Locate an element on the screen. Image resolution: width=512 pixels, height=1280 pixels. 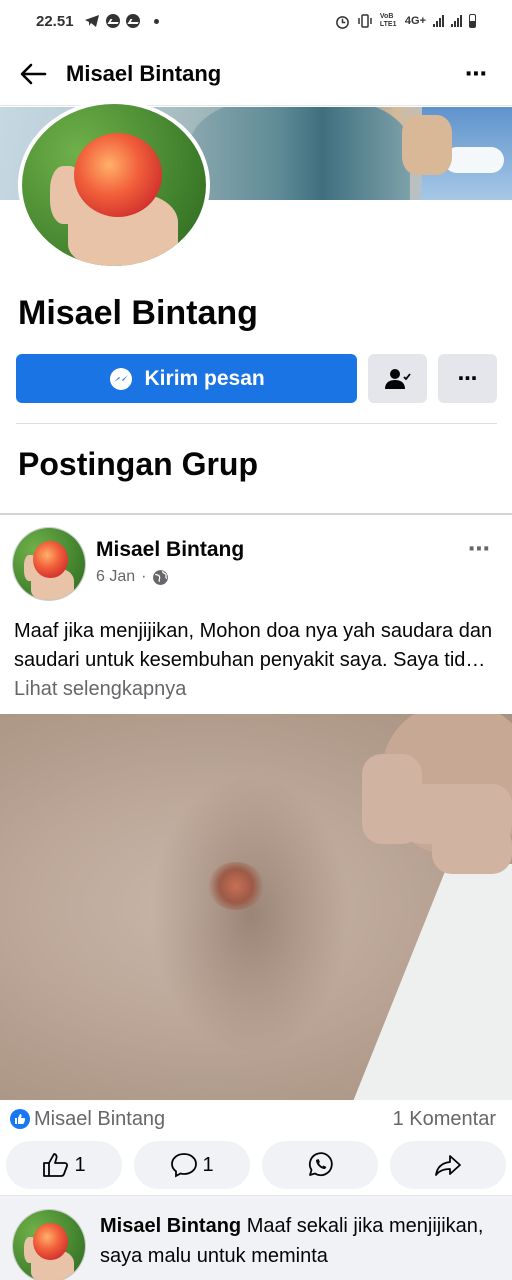
reaction-names: Misael Bintang is located at coordinates (99, 1119).